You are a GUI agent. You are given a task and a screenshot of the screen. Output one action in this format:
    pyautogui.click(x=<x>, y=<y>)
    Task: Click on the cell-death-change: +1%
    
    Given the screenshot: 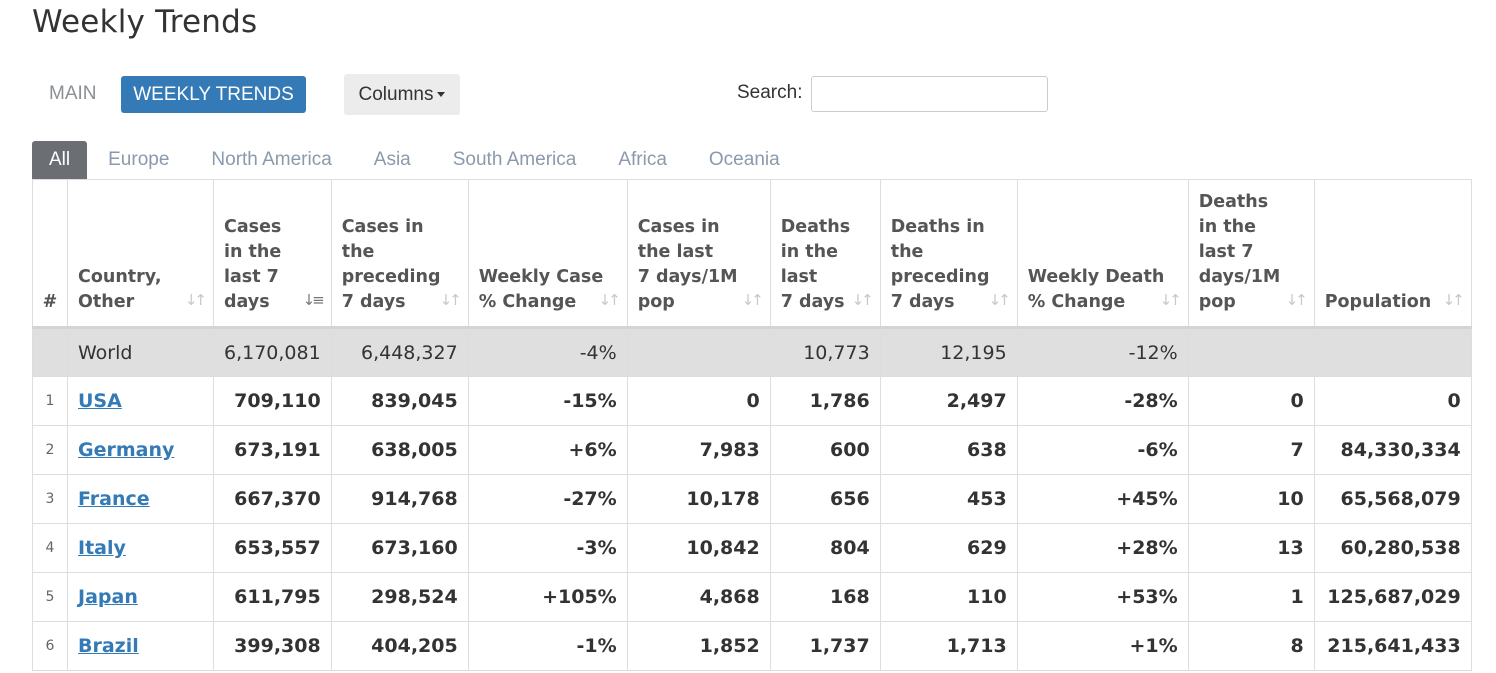 What is the action you would take?
    pyautogui.click(x=1102, y=646)
    